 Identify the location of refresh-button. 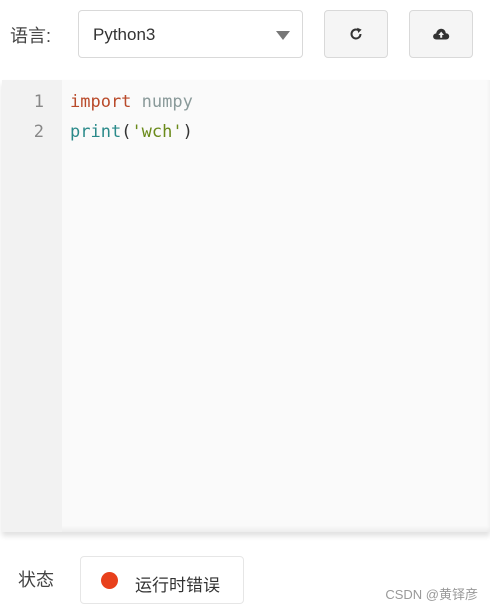
(356, 34).